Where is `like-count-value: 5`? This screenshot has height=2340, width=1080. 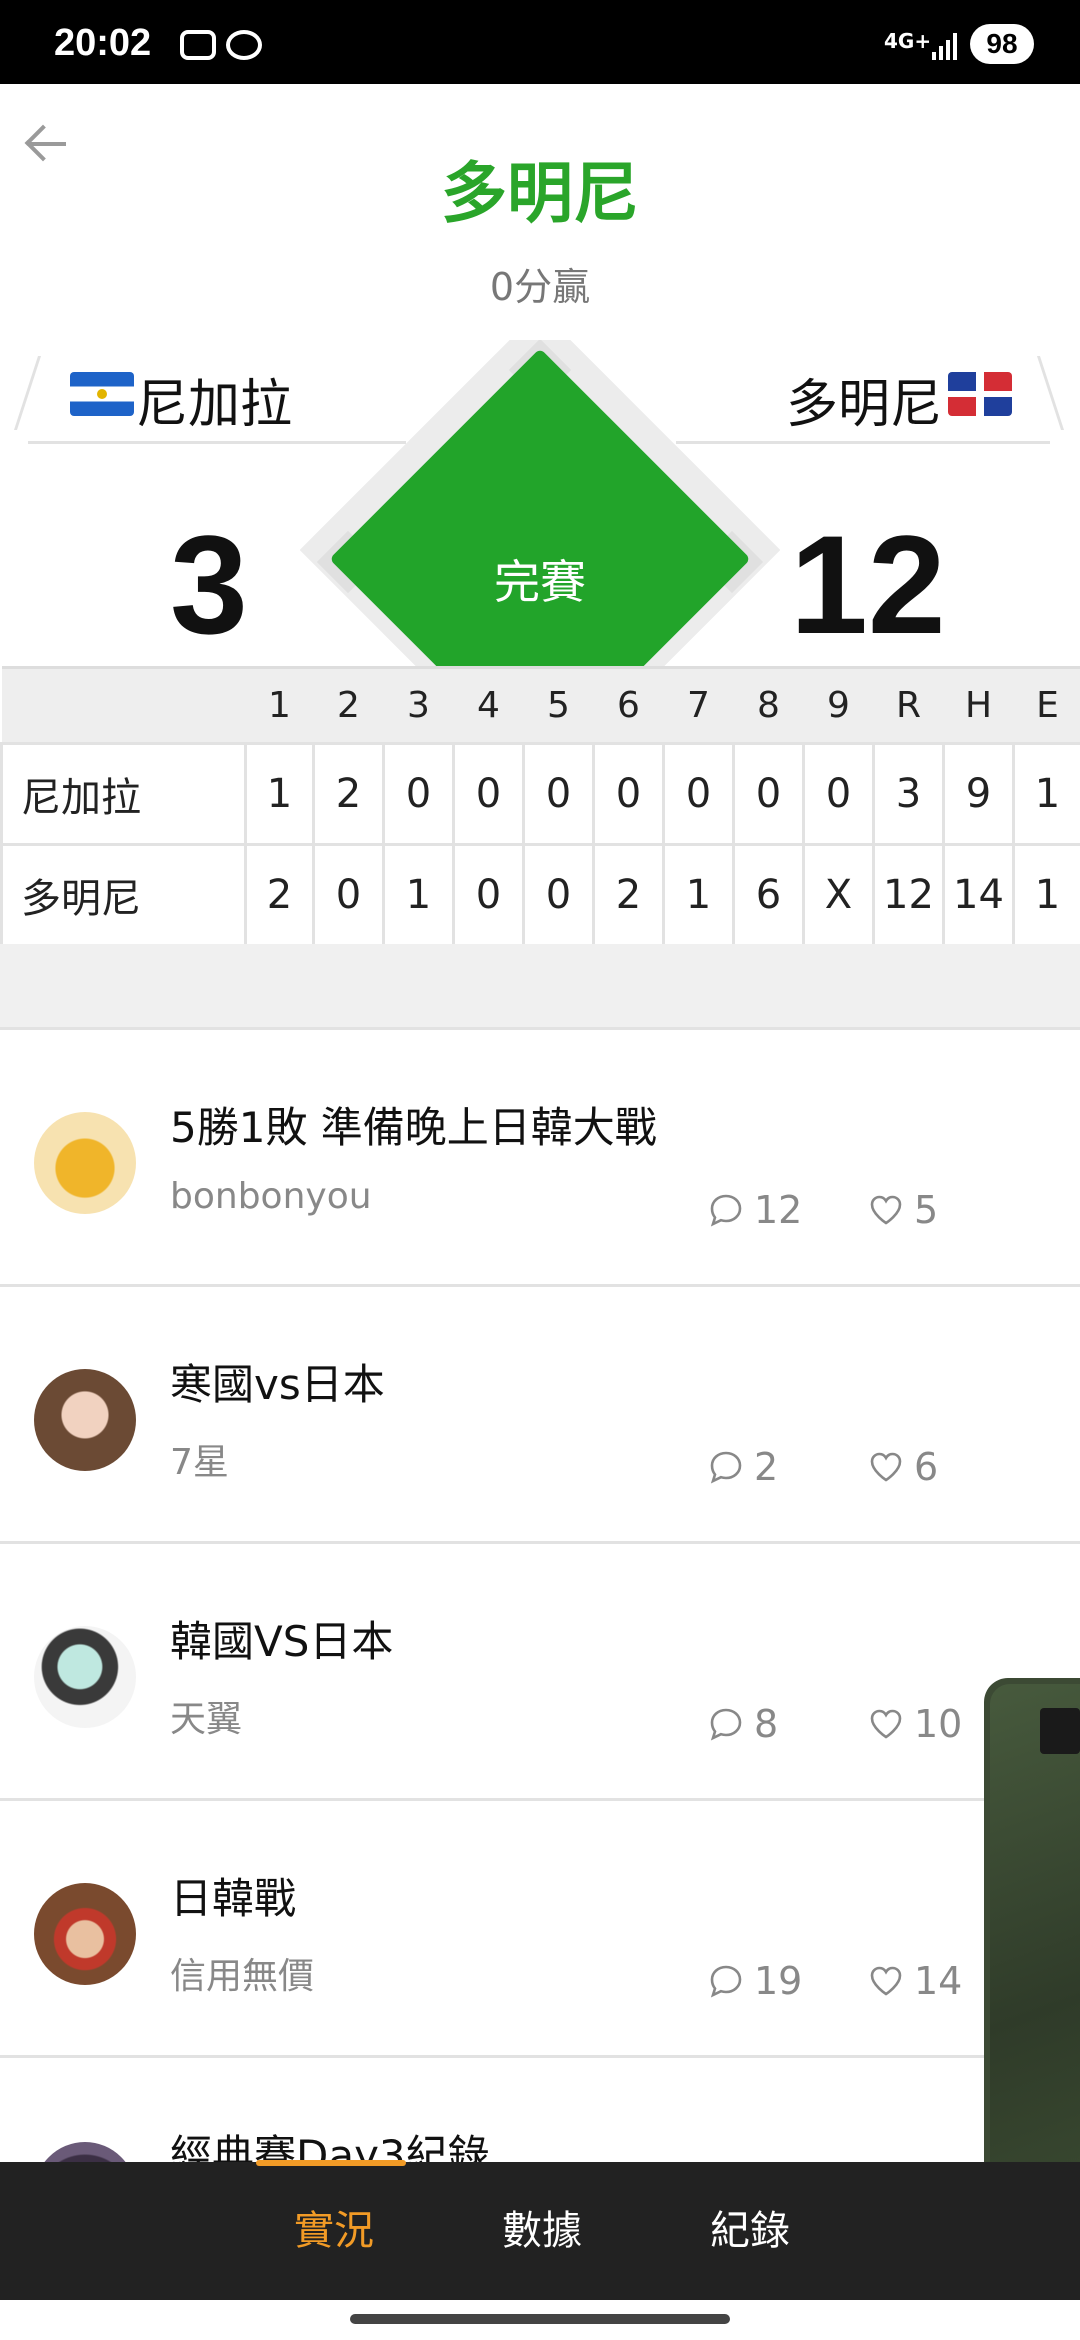 like-count-value: 5 is located at coordinates (926, 1210).